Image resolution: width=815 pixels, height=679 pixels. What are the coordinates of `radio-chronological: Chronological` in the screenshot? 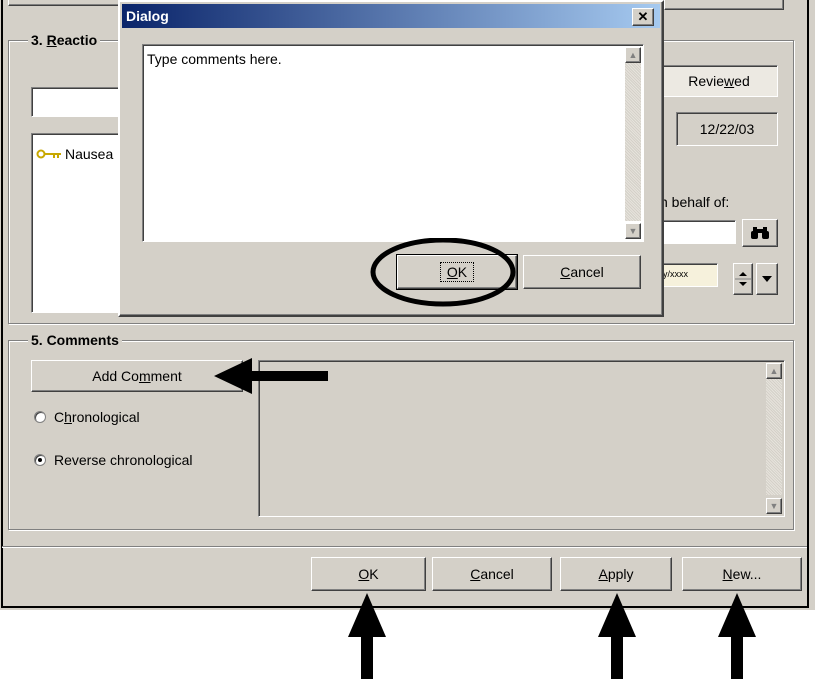 It's located at (87, 417).